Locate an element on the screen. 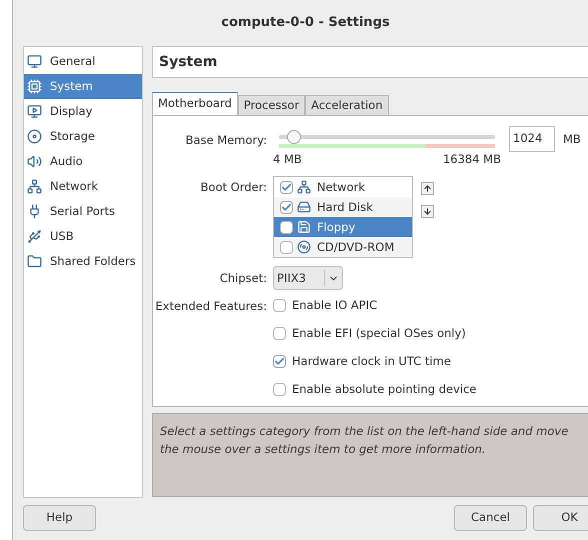  field-label: Boot Order: is located at coordinates (234, 187).